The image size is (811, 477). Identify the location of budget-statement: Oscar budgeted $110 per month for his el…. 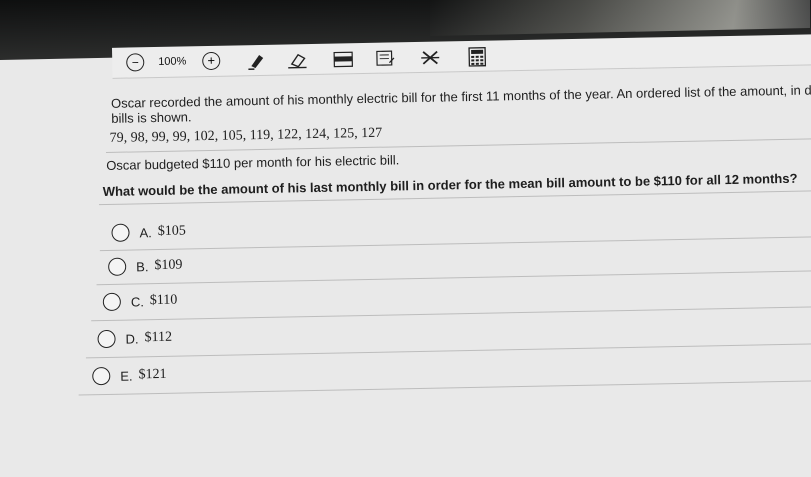
(253, 162).